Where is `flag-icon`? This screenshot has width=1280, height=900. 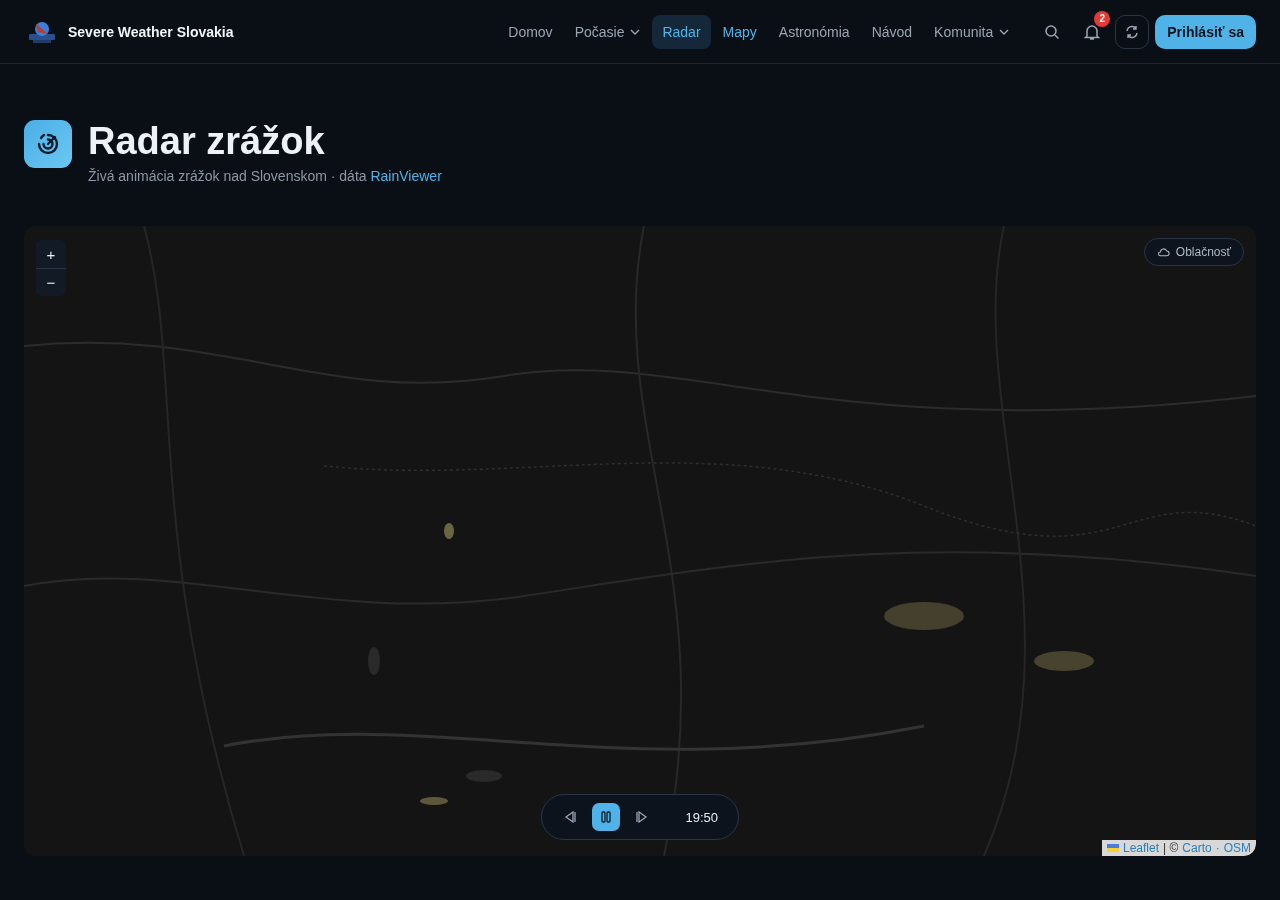 flag-icon is located at coordinates (1113, 848).